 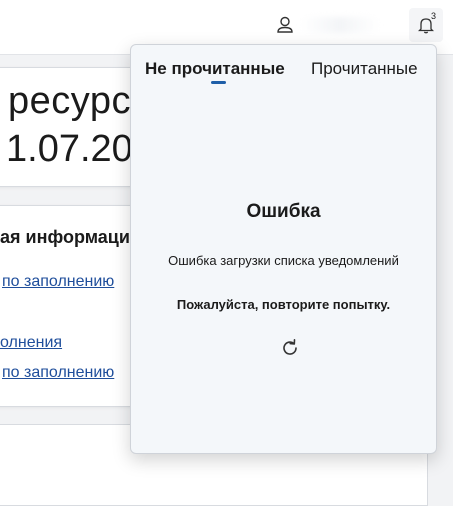 What do you see at coordinates (434, 16) in the screenshot?
I see `notification-count-badge: 3` at bounding box center [434, 16].